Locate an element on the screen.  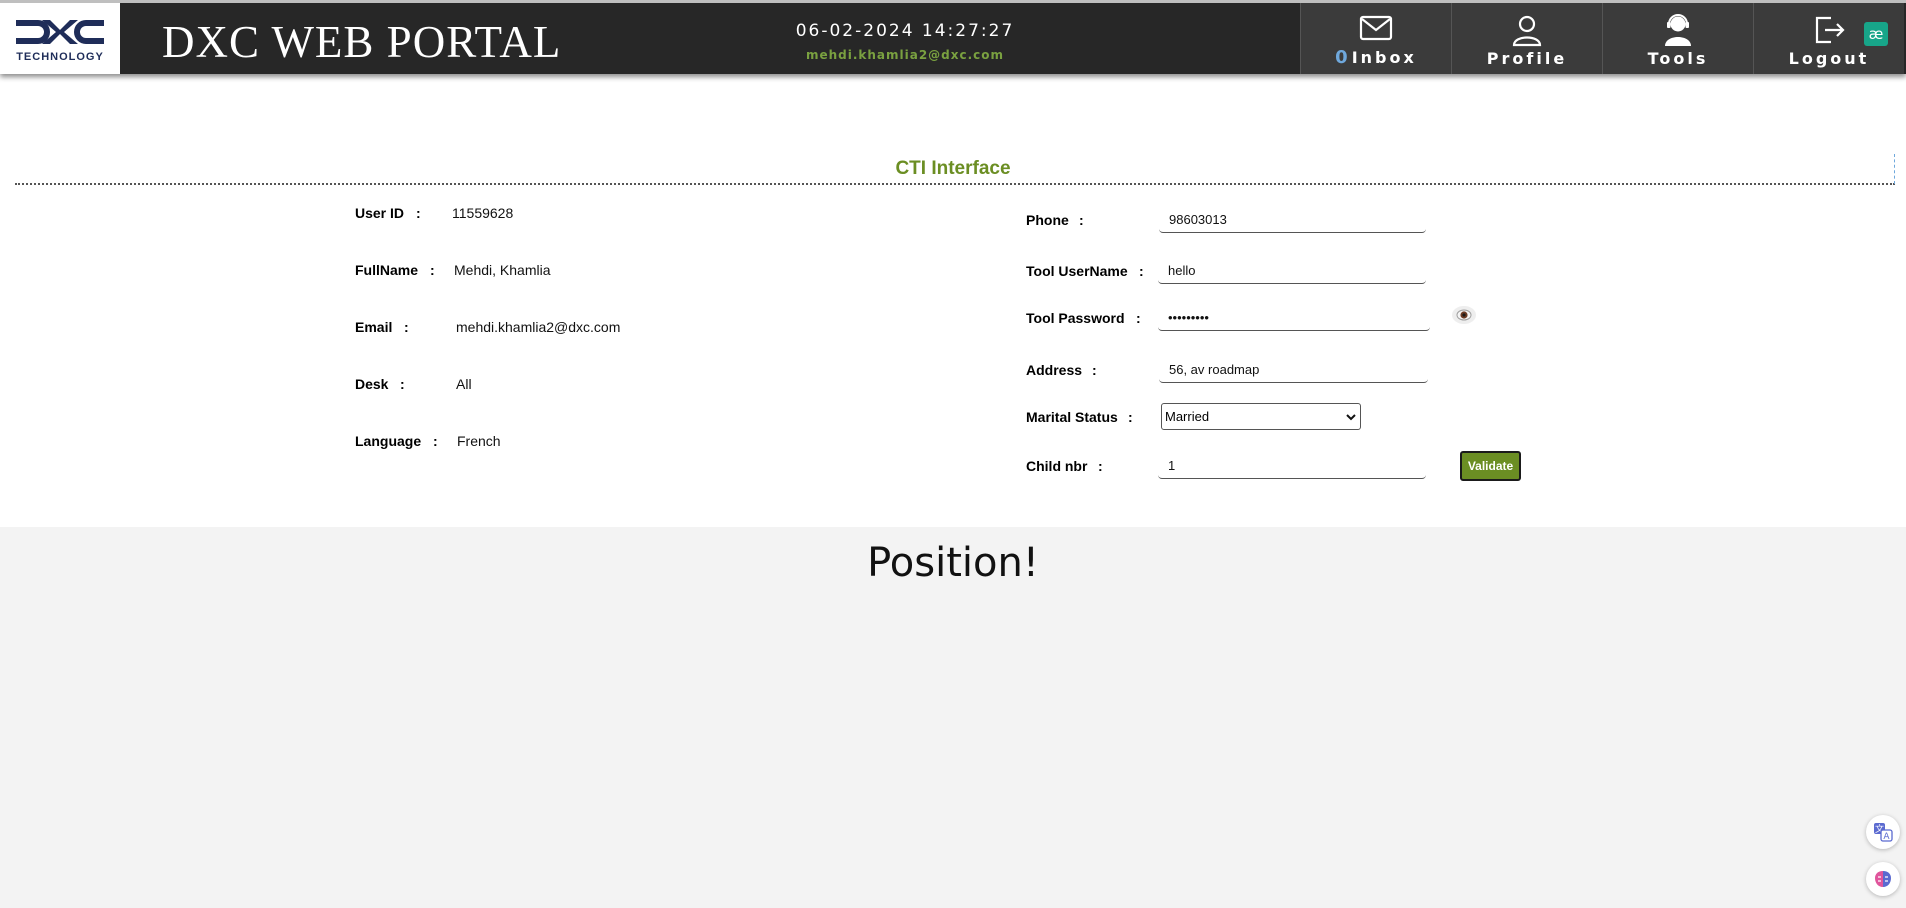
brain-icon is located at coordinates (1883, 879).